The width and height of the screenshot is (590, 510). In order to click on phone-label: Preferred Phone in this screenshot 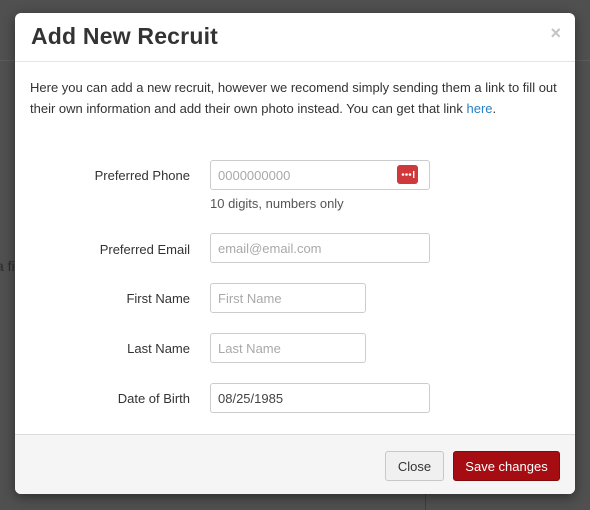, I will do `click(142, 175)`.